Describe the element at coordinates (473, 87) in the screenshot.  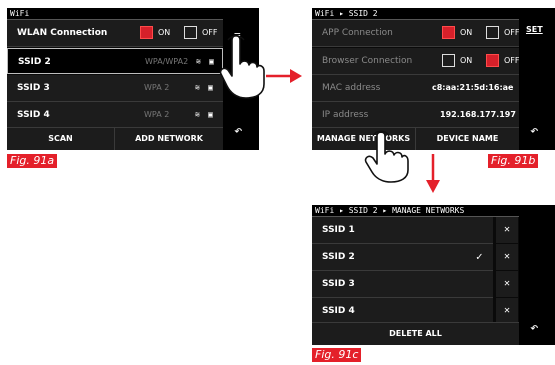
I see `mac-address-value: c8:aa:21:5d:16:ae` at that location.